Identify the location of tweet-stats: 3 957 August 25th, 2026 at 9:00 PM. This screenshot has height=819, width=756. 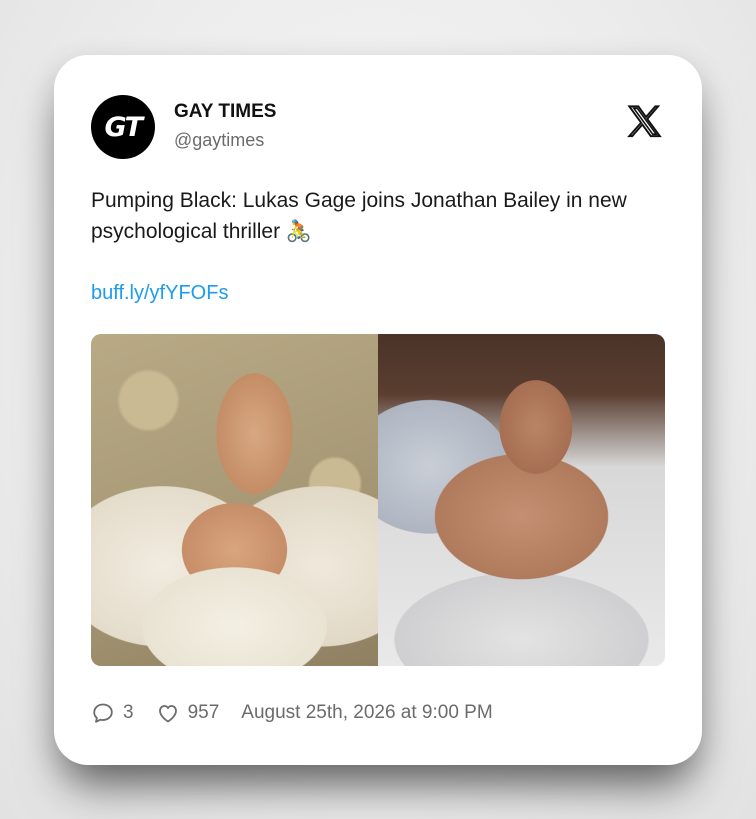
(292, 713).